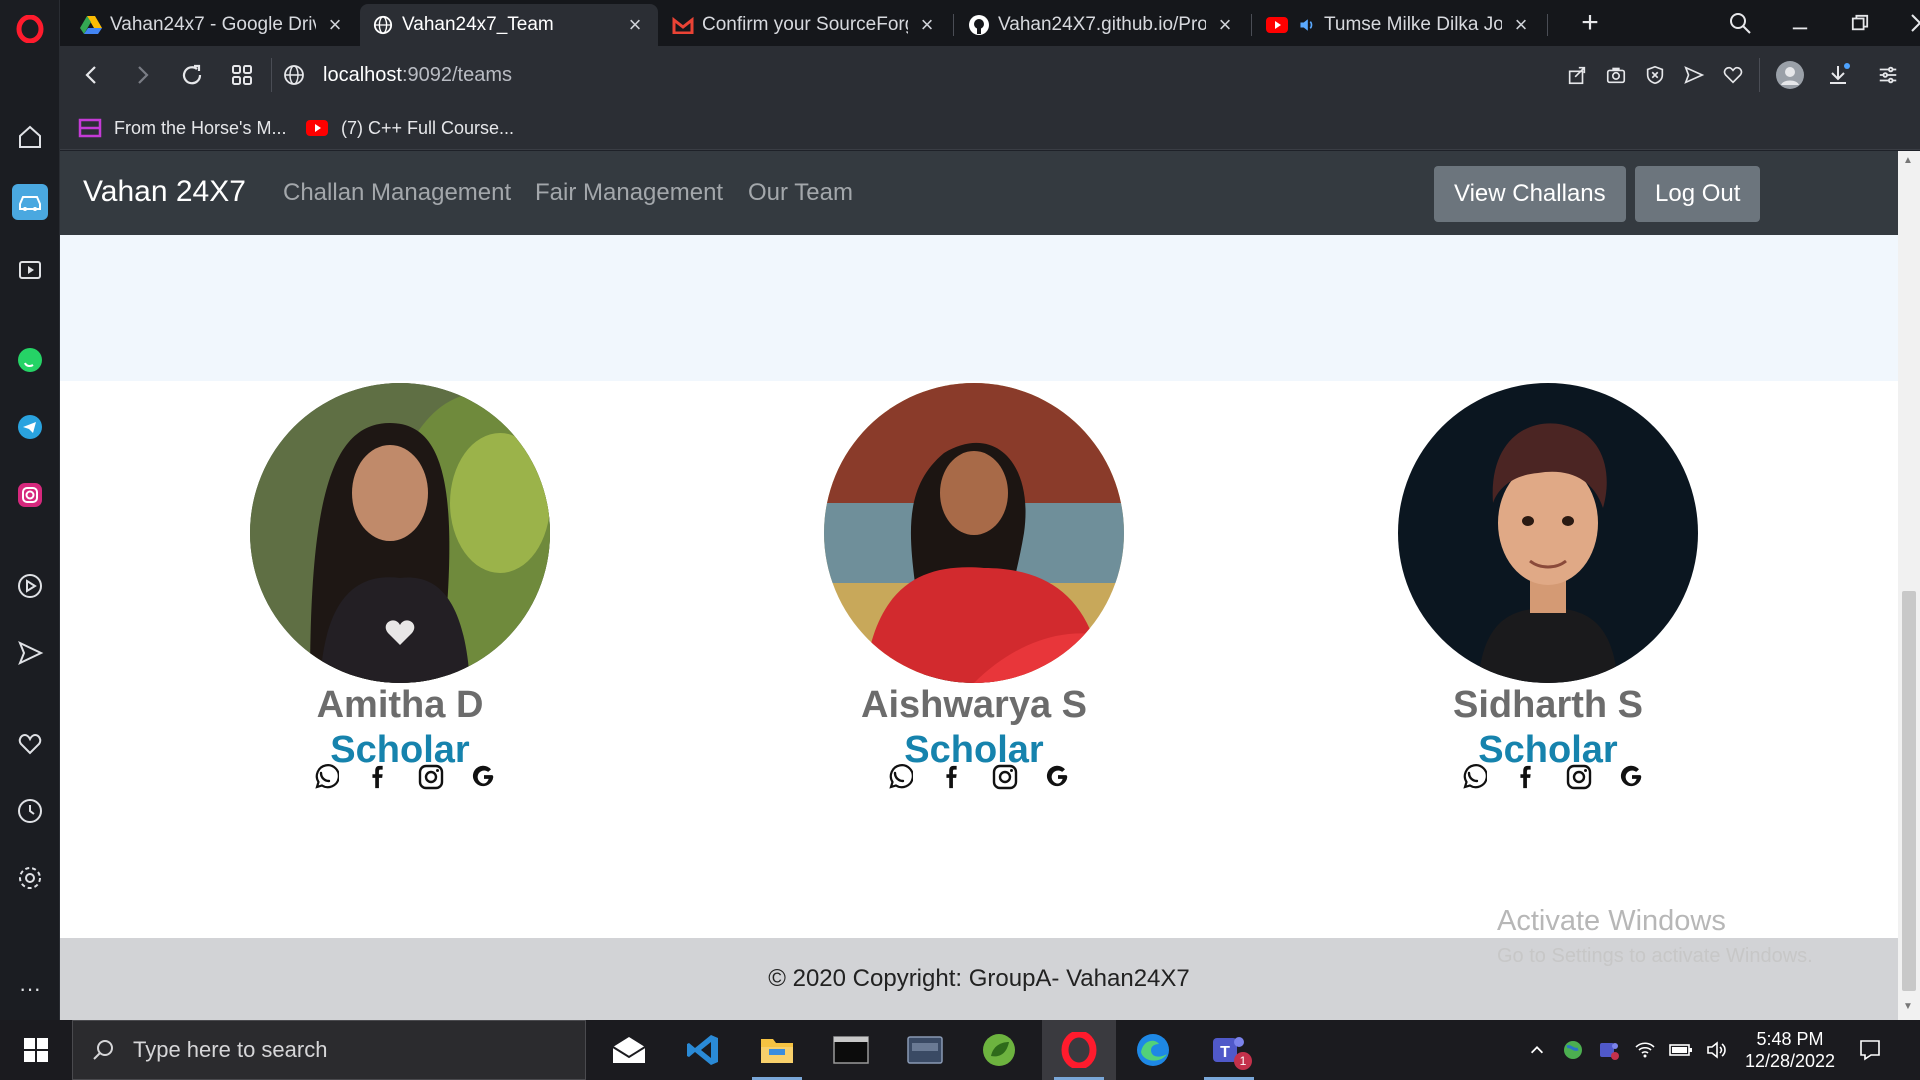 The height and width of the screenshot is (1080, 1920). Describe the element at coordinates (30, 744) in the screenshot. I see `heart-icon` at that location.